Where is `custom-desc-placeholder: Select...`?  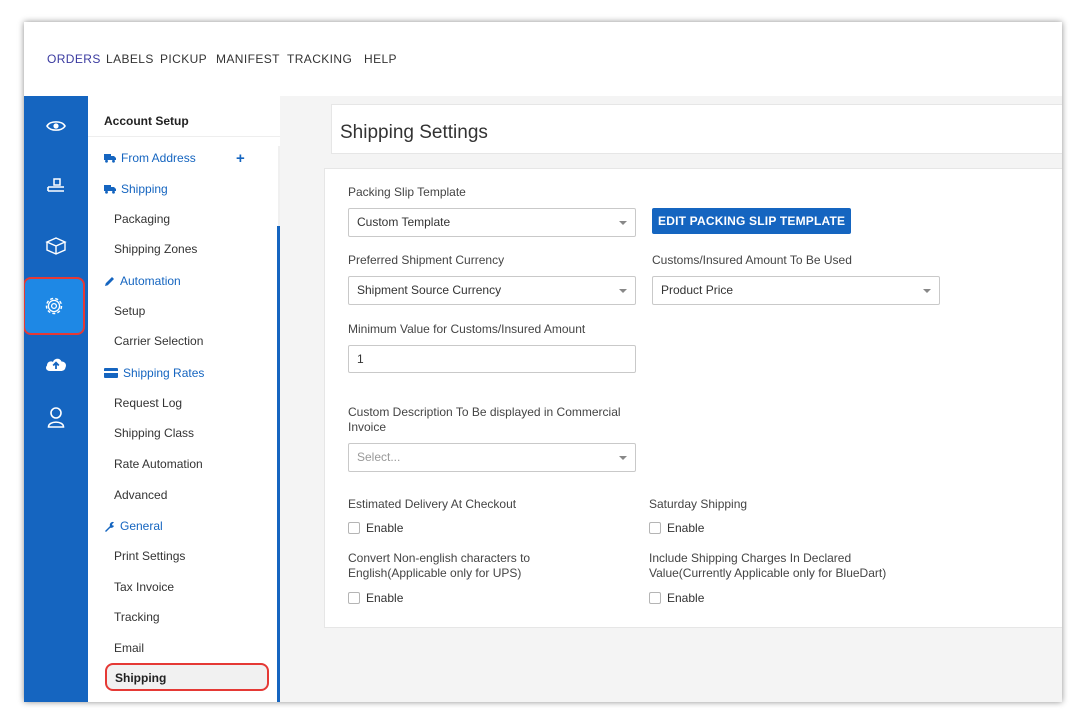 custom-desc-placeholder: Select... is located at coordinates (379, 457).